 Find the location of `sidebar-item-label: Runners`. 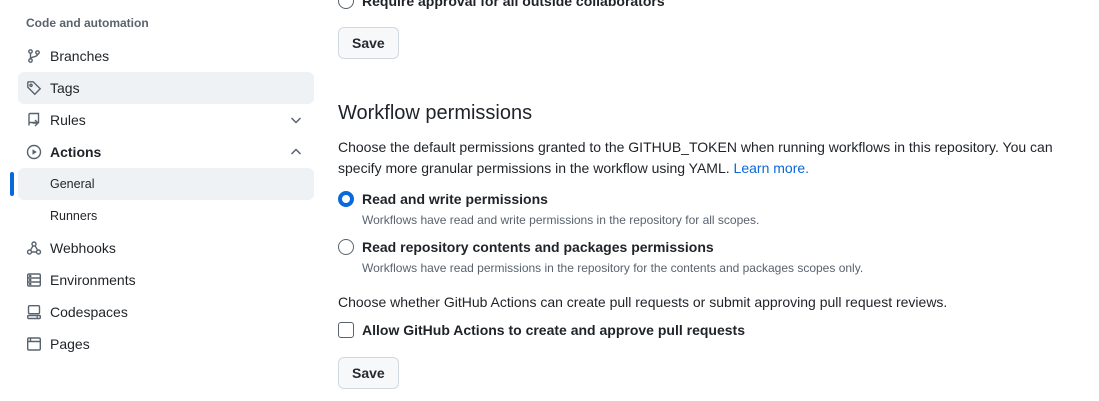

sidebar-item-label: Runners is located at coordinates (74, 216).